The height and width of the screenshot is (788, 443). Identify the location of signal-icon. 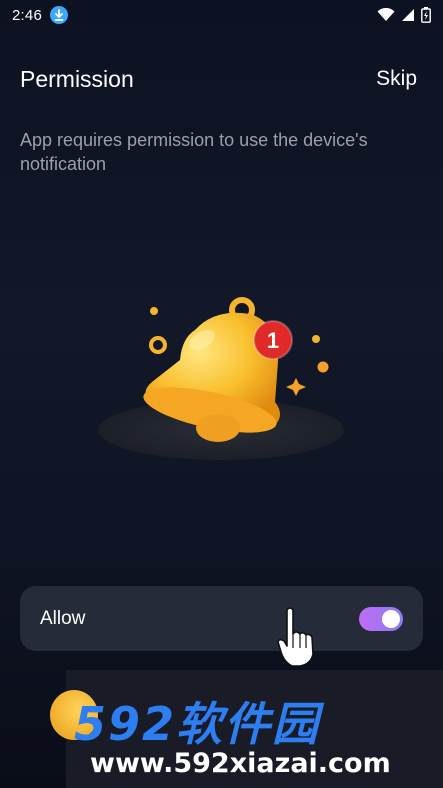
(408, 15).